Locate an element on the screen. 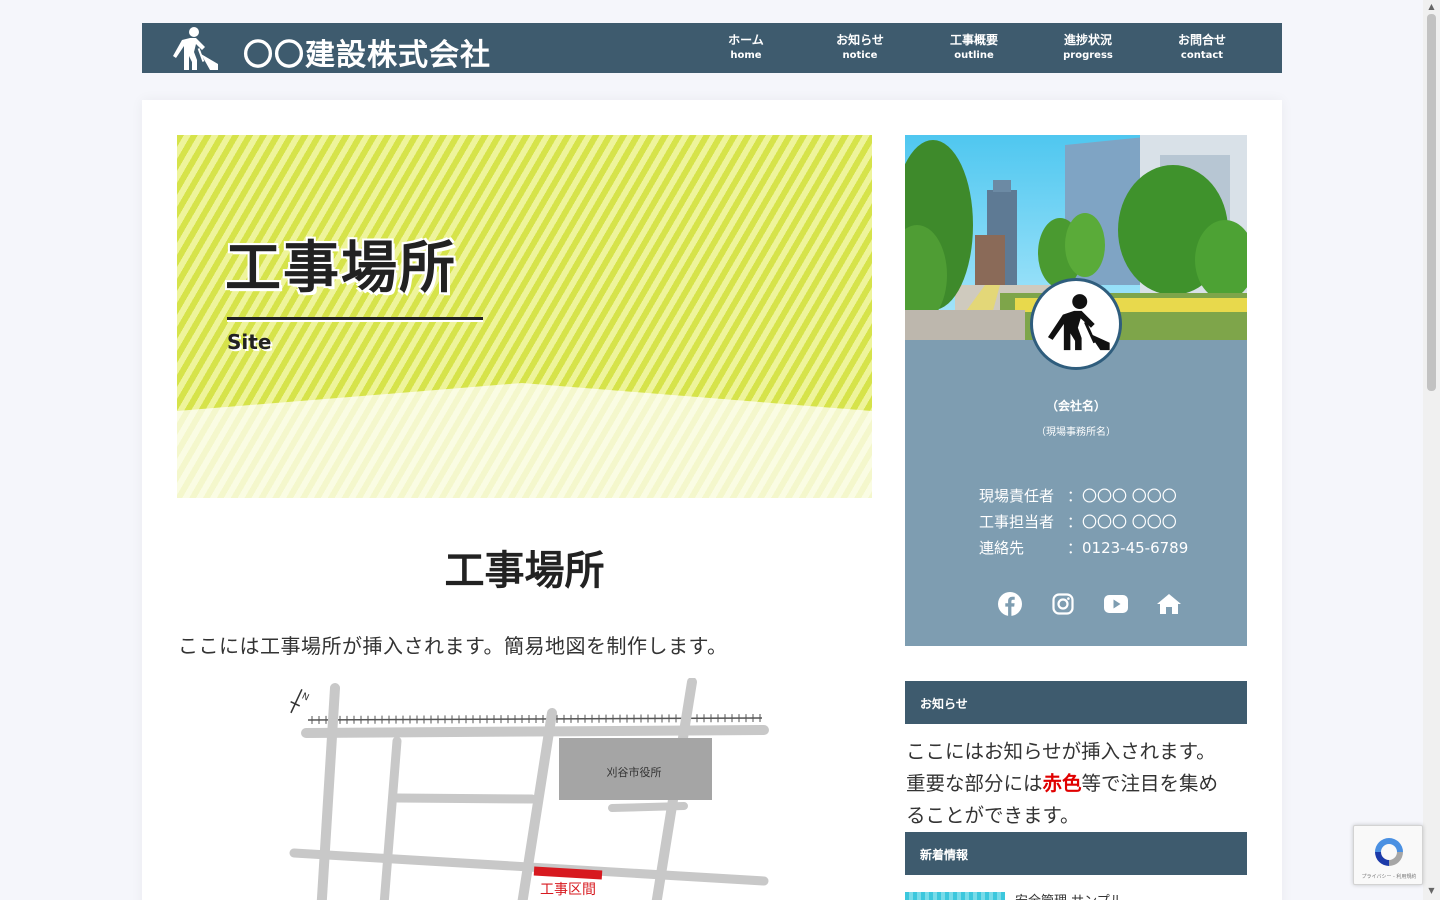 This screenshot has width=1440, height=900. news-heading: 新着情報 is located at coordinates (1076, 853).